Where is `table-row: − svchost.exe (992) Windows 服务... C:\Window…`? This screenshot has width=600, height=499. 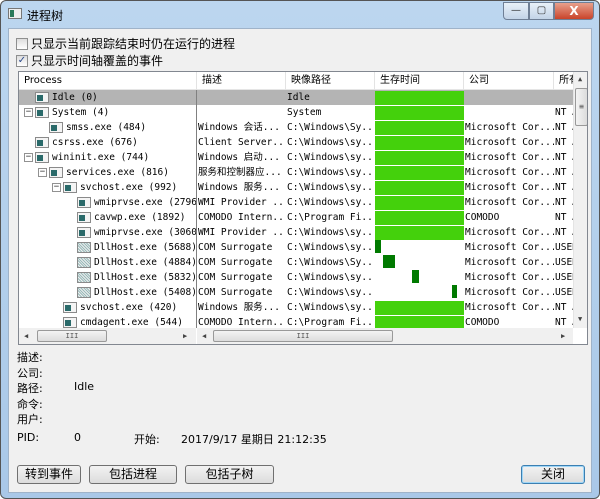 table-row: − svchost.exe (992) Windows 服务... C:\Window… is located at coordinates (296, 187).